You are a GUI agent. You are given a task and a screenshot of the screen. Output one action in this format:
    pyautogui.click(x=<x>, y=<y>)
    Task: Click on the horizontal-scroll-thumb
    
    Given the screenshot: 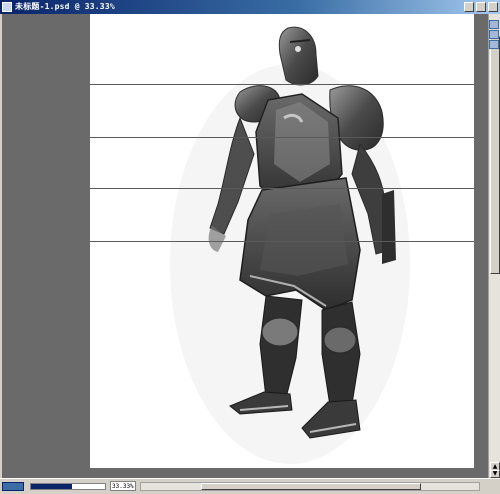 What is the action you would take?
    pyautogui.click(x=311, y=486)
    